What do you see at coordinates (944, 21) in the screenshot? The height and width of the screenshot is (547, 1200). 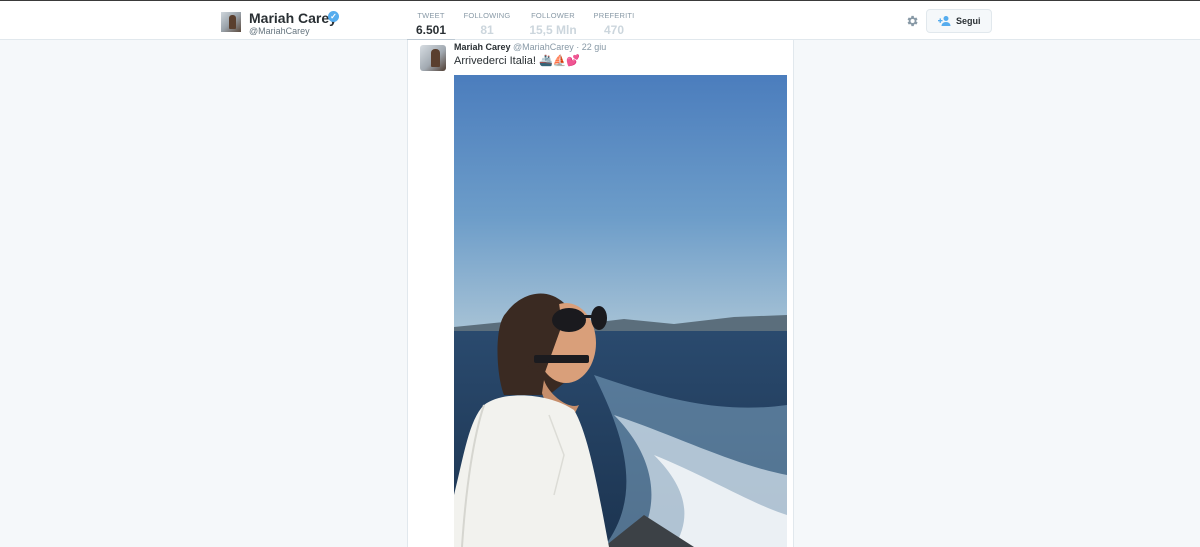 I see `add-user-icon` at bounding box center [944, 21].